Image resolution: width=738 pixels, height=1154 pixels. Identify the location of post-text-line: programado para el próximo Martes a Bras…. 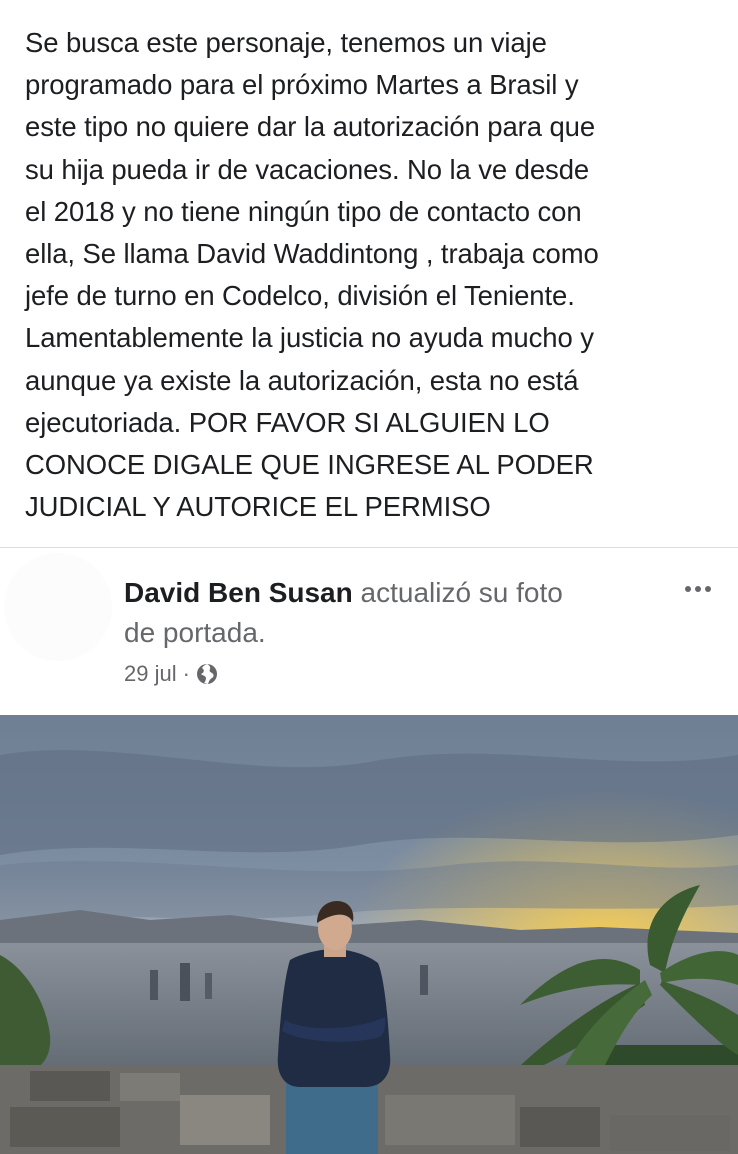
(302, 85).